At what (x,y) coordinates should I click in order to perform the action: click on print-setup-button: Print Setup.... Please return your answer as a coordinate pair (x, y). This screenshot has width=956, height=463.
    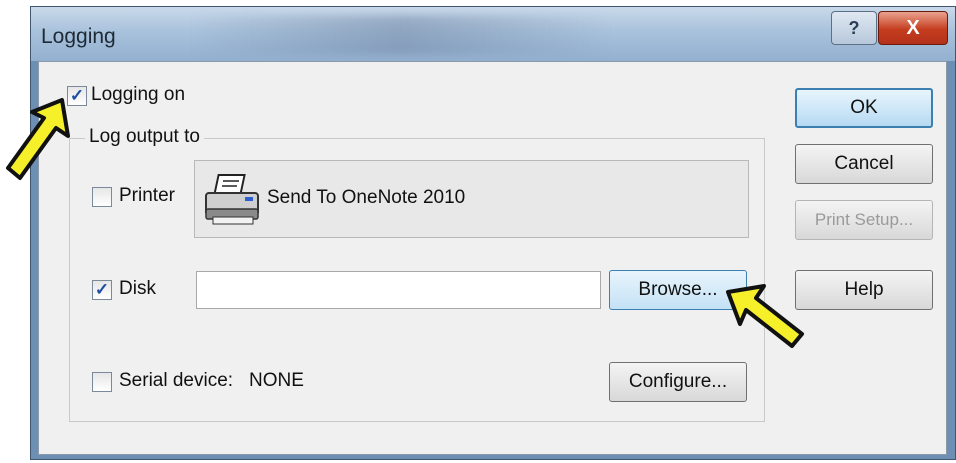
    Looking at the image, I should click on (864, 220).